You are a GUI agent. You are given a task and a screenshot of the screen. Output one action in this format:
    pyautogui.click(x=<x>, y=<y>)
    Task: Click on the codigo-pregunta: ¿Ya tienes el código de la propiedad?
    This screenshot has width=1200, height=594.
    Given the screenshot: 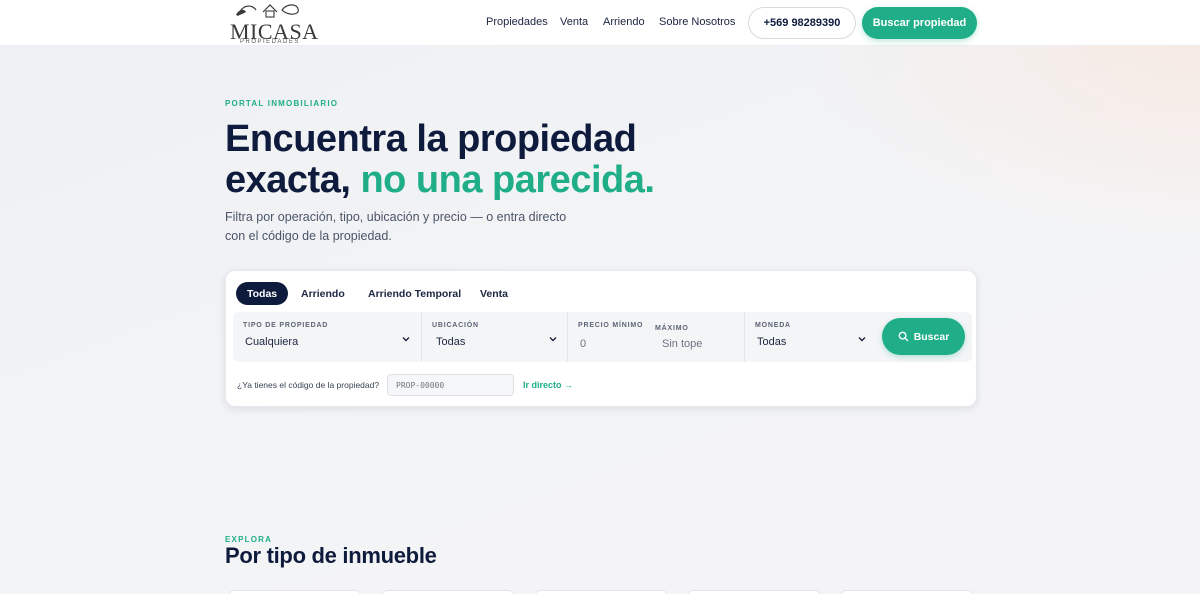 What is the action you would take?
    pyautogui.click(x=308, y=385)
    